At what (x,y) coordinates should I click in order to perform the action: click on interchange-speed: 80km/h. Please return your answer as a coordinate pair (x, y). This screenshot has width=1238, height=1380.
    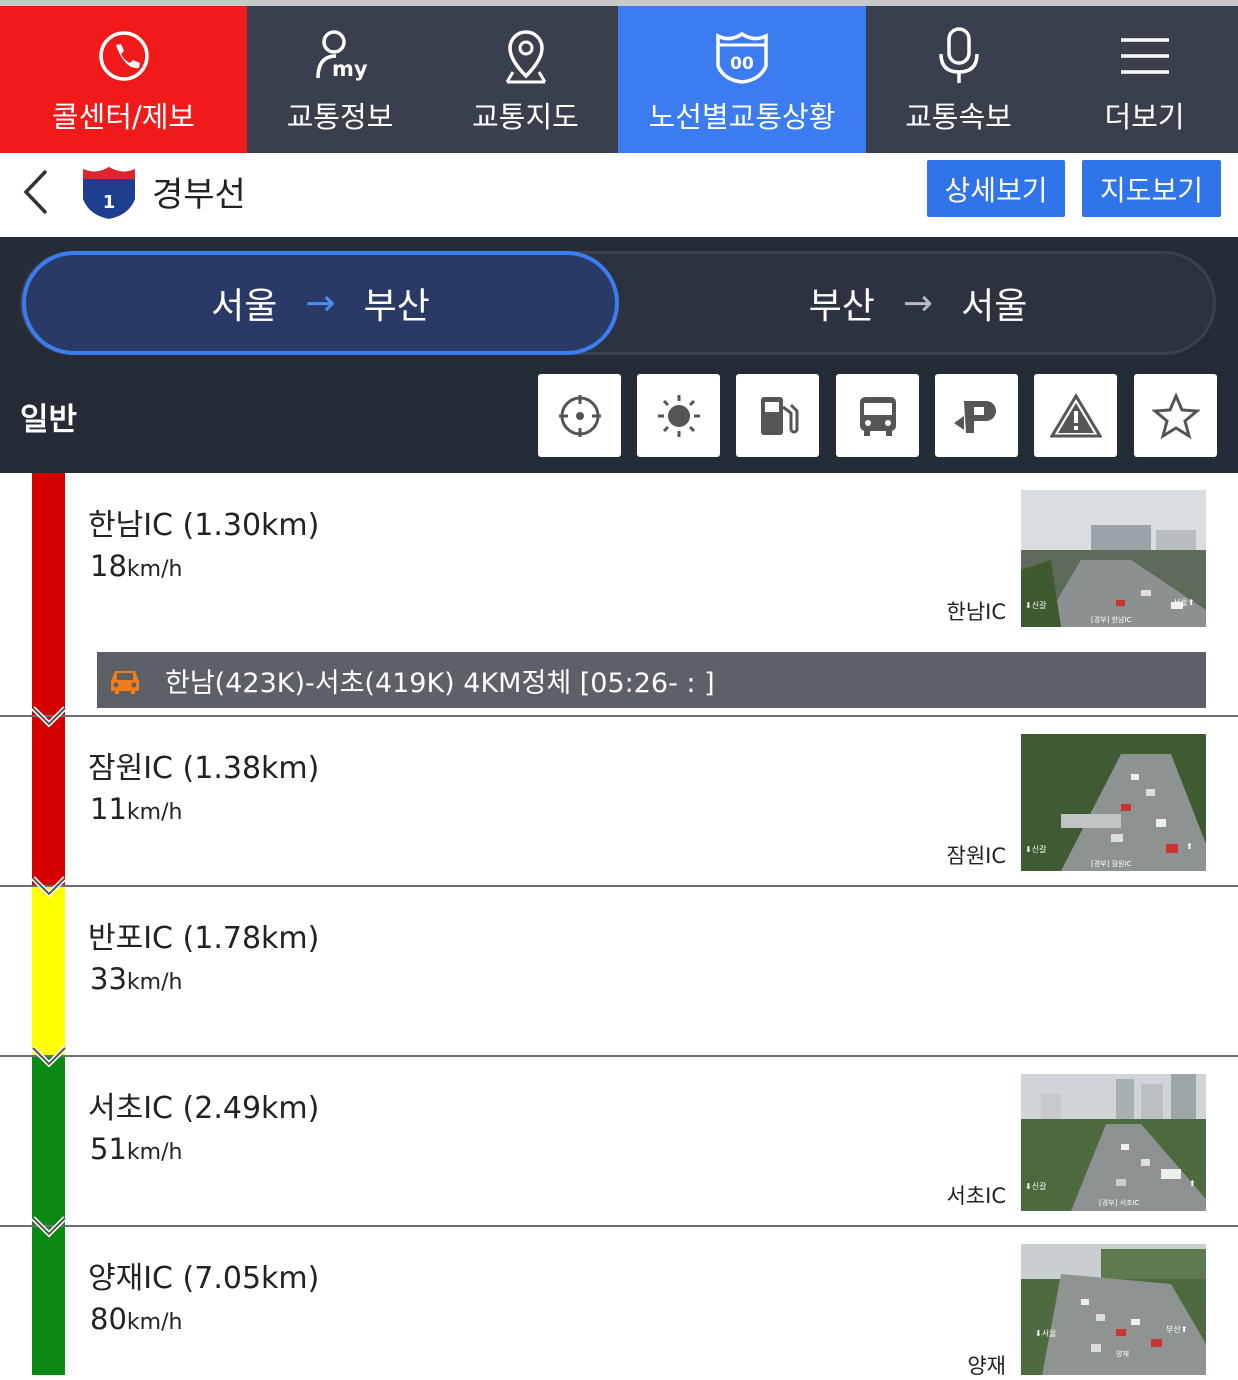
    Looking at the image, I should click on (136, 1319).